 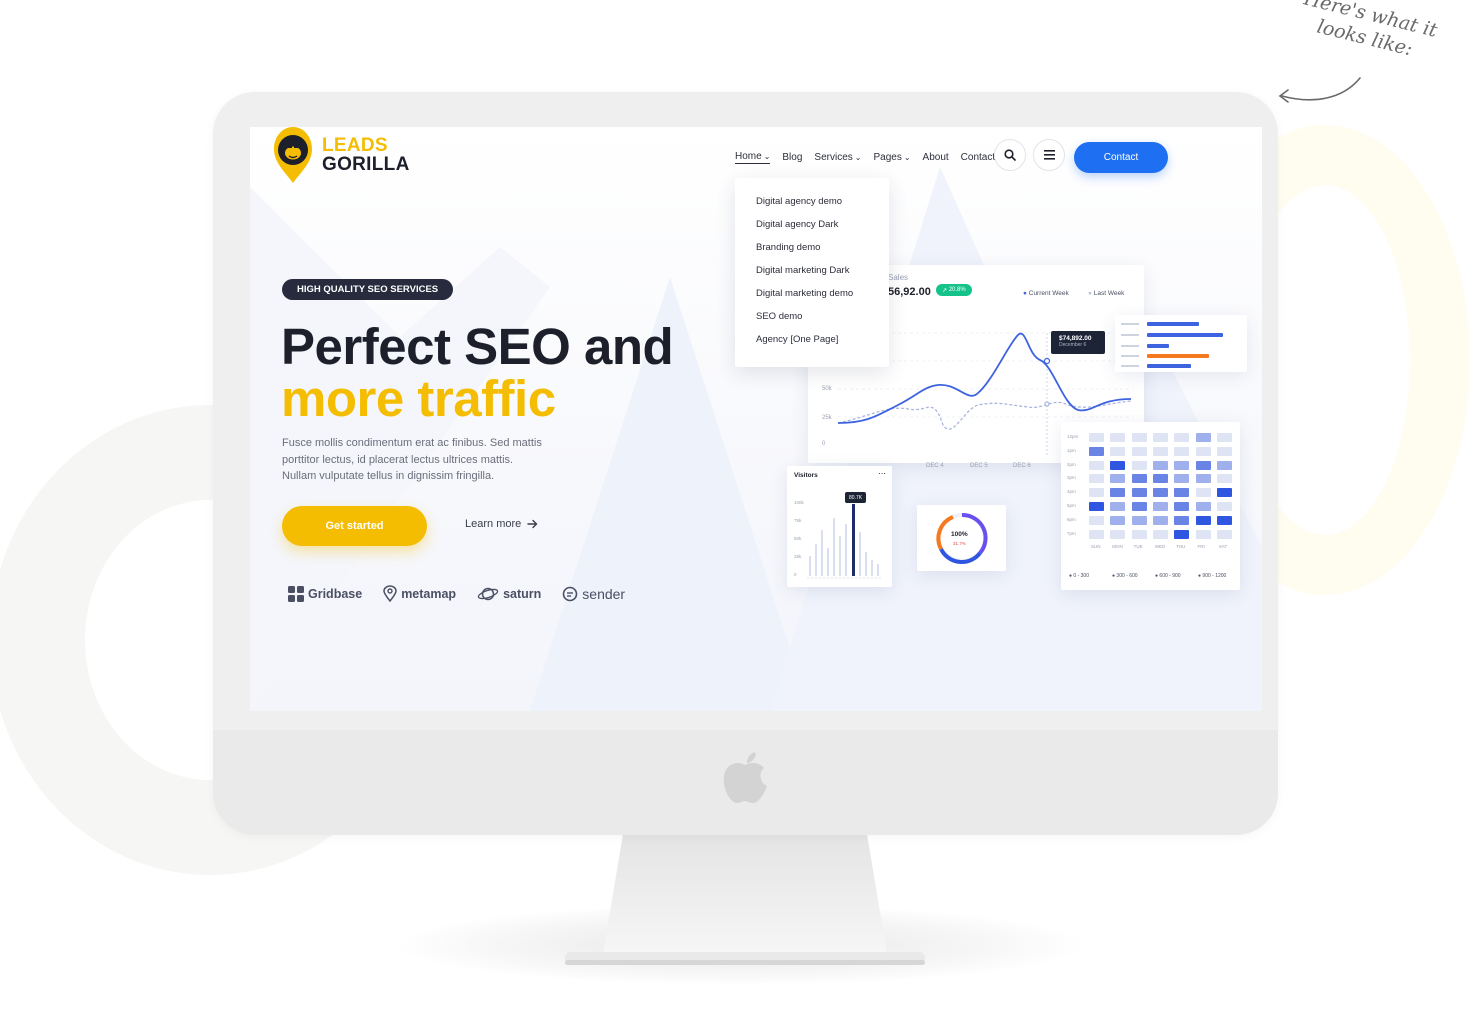 What do you see at coordinates (1022, 466) in the screenshot?
I see `x-tick: DEC 6` at bounding box center [1022, 466].